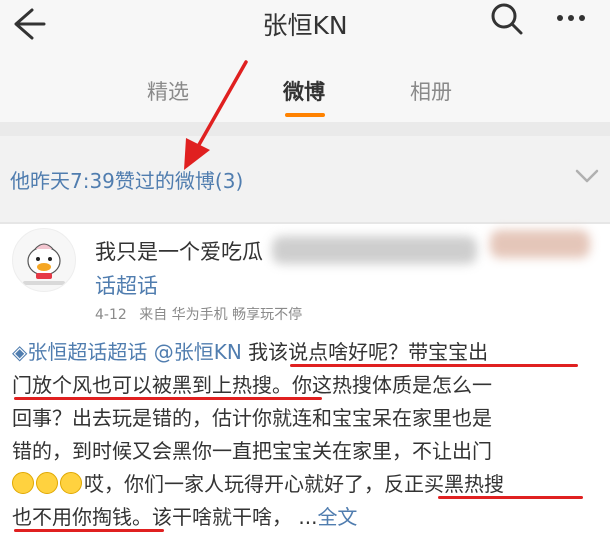  I want to click on content-text: 哎，你们一家人玩得开心就好了，反正买黑热搜, so click(294, 484).